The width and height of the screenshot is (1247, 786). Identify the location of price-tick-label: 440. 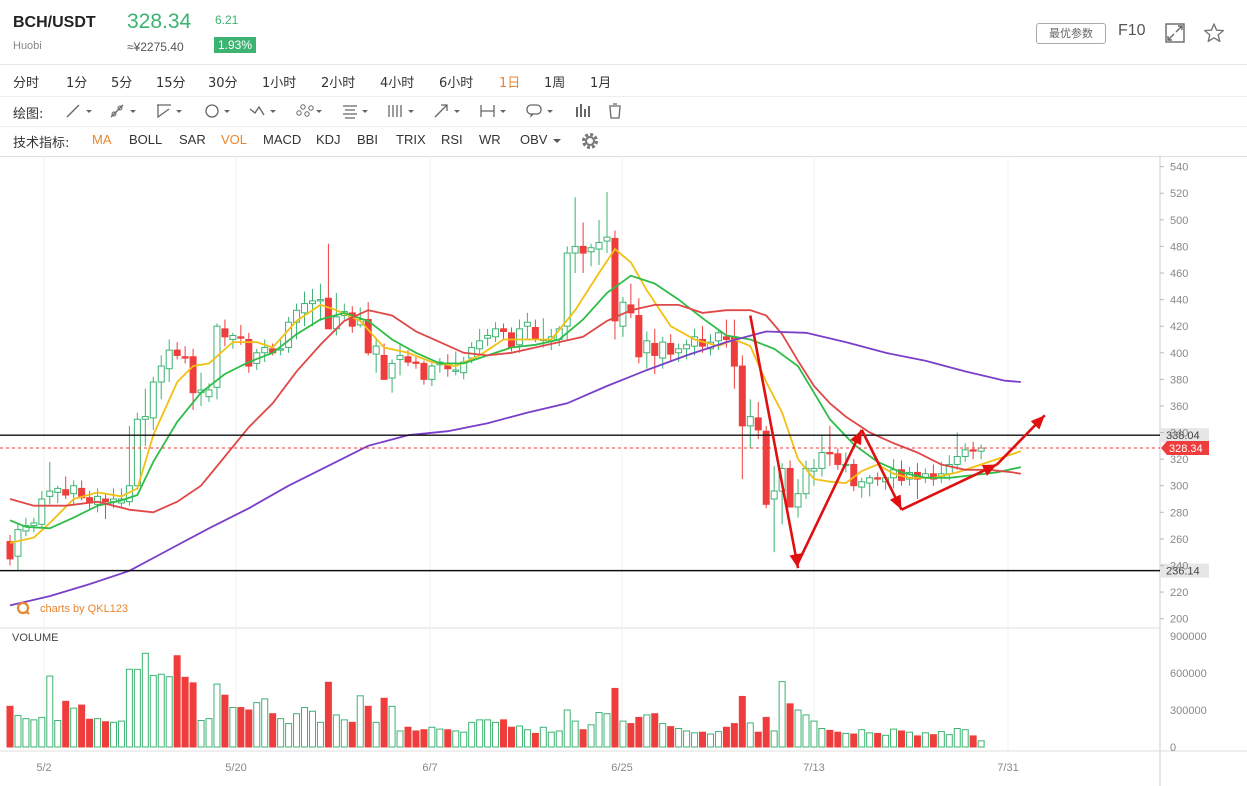
(1179, 301).